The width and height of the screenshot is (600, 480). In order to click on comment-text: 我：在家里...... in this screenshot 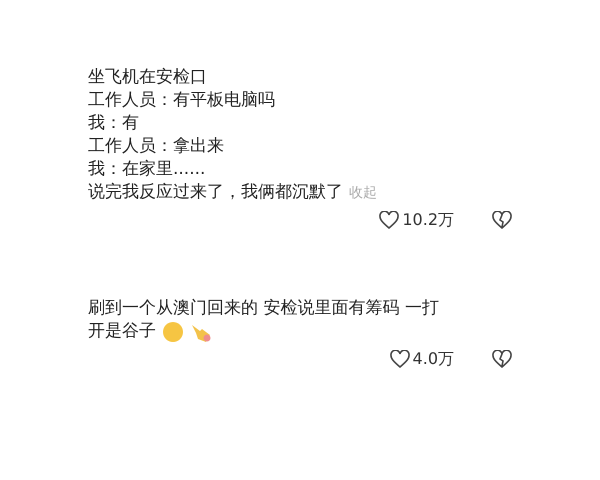, I will do `click(147, 169)`.